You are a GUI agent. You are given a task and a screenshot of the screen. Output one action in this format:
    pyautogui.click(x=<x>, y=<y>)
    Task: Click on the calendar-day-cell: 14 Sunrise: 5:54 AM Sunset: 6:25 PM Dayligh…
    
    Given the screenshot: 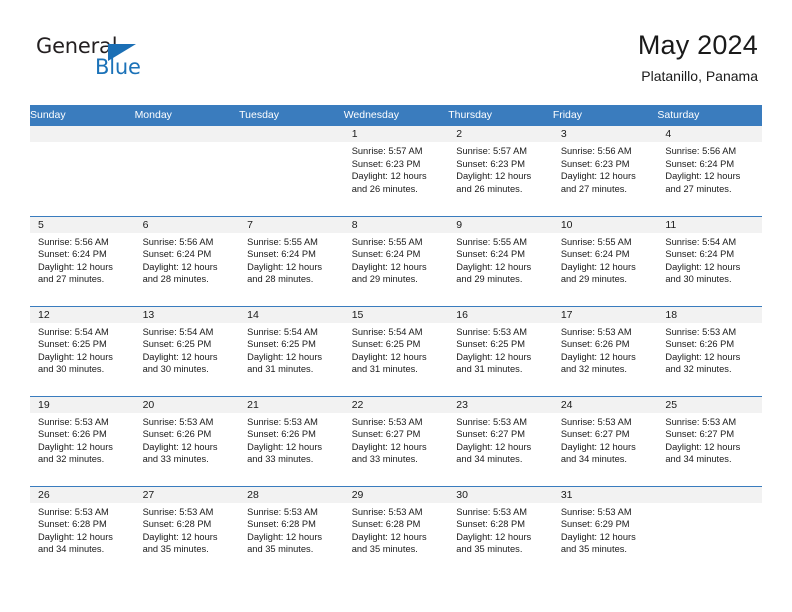 What is the action you would take?
    pyautogui.click(x=291, y=350)
    